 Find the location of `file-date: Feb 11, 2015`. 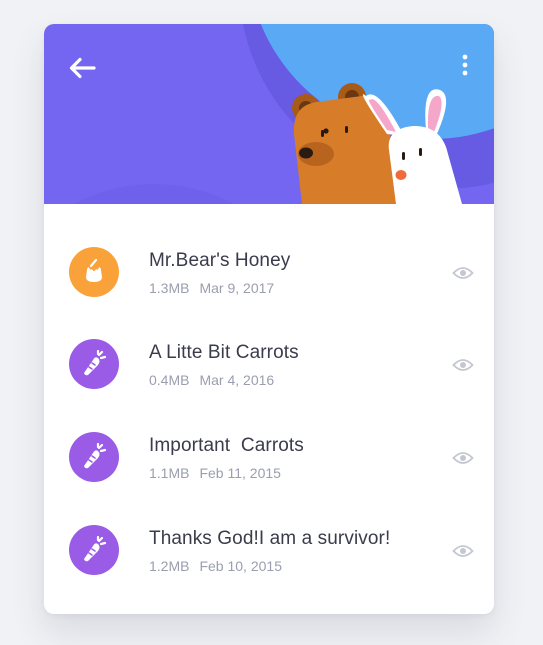

file-date: Feb 11, 2015 is located at coordinates (240, 473).